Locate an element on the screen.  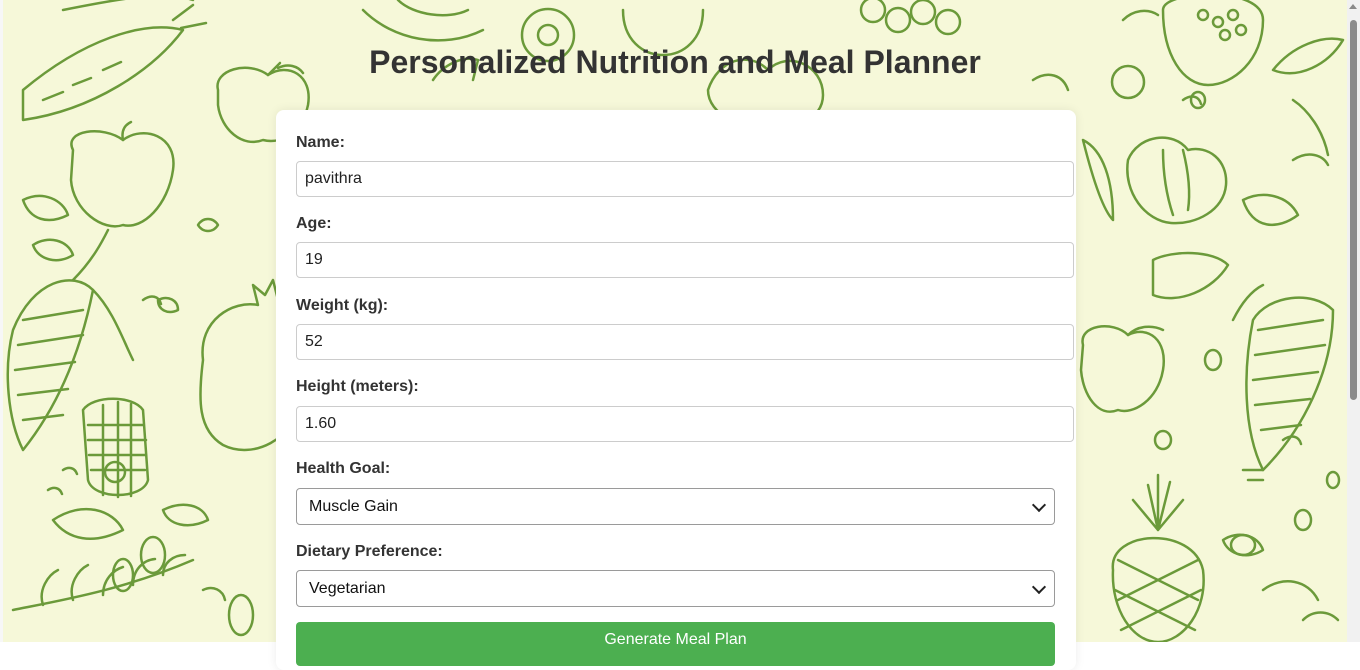
name-label: Name: is located at coordinates (320, 142).